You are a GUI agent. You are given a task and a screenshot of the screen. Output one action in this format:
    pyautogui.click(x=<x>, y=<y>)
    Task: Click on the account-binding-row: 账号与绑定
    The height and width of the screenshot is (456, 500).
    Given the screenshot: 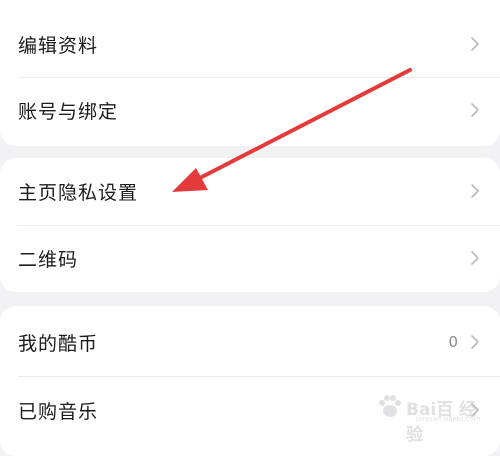 What is the action you would take?
    pyautogui.click(x=250, y=110)
    